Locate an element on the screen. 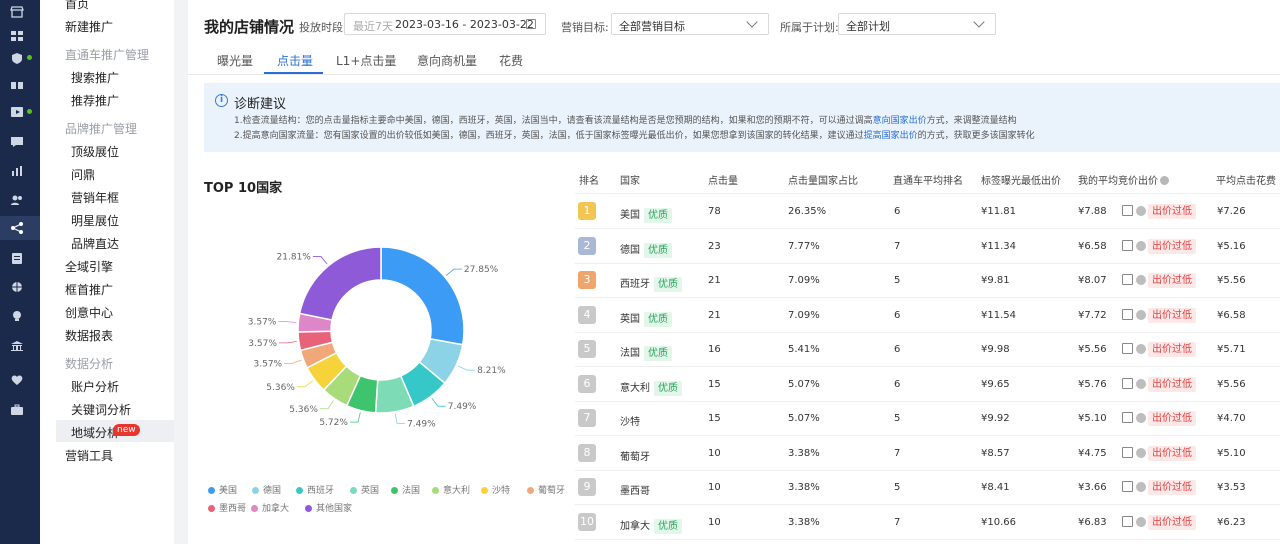 This screenshot has height=544, width=1280. bar-chart-icon is located at coordinates (17, 171).